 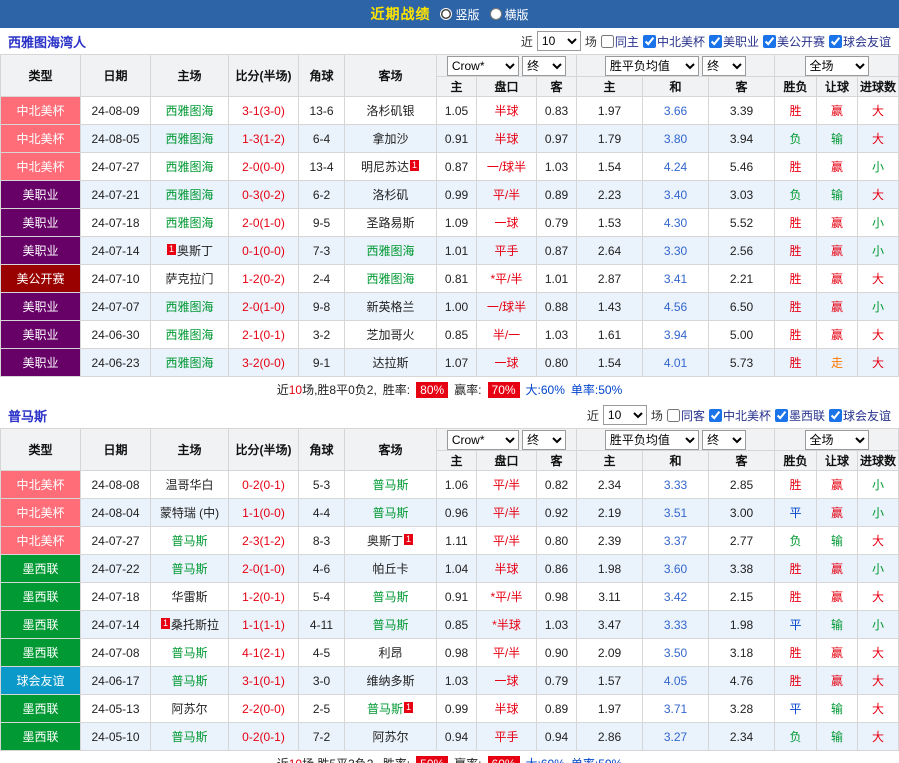 I want to click on home-team-cell: 普马斯, so click(x=189, y=736).